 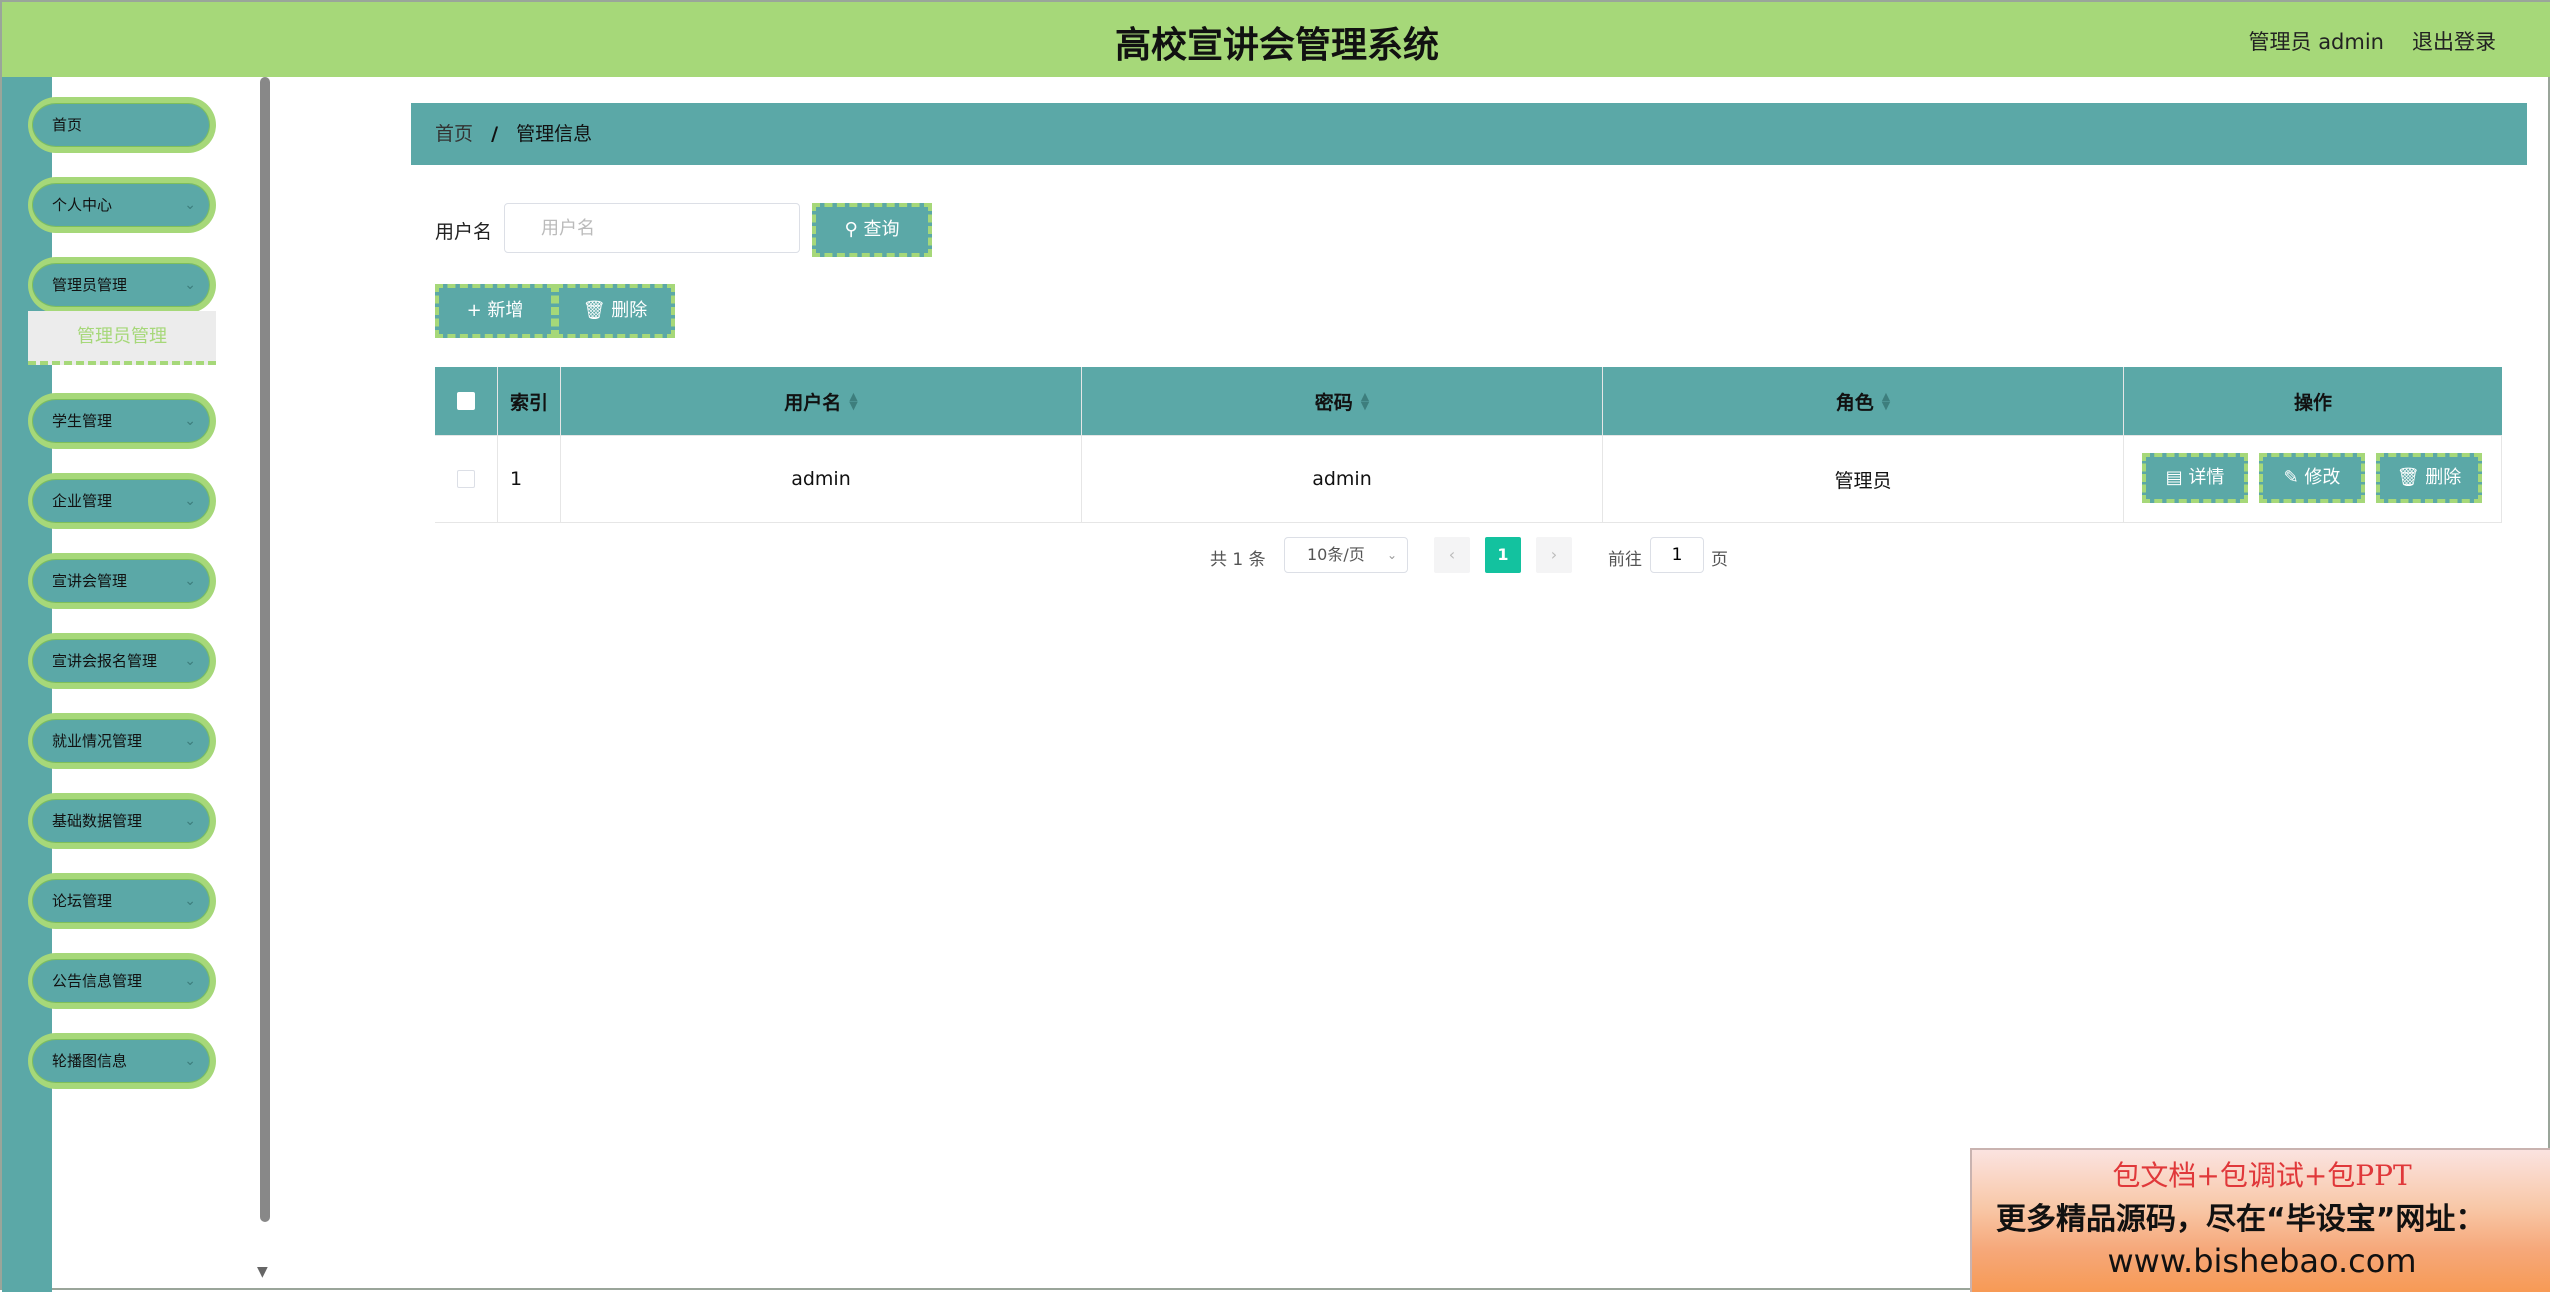 What do you see at coordinates (529, 479) in the screenshot?
I see `cell-index: 1` at bounding box center [529, 479].